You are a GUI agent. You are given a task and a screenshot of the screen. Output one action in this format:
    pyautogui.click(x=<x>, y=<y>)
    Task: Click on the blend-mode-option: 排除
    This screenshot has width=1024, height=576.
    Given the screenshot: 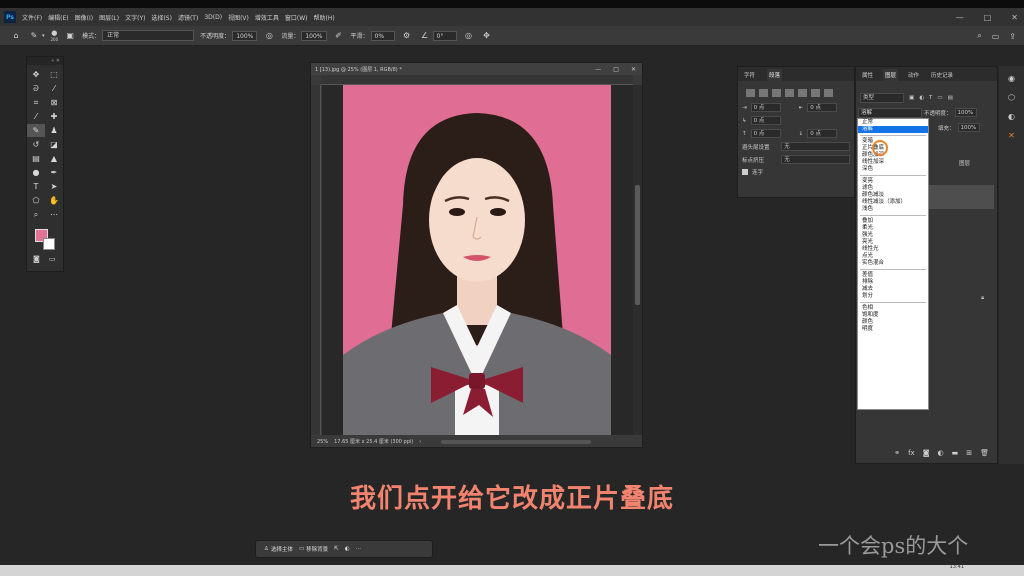 What is the action you would take?
    pyautogui.click(x=893, y=282)
    